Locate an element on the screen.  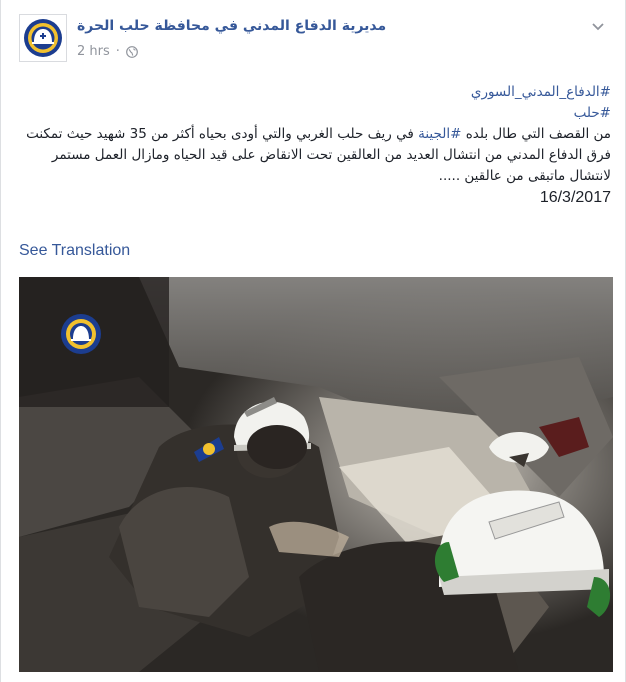
hashtag-civil-defense: #الدفاع_المدني_السوري is located at coordinates (541, 92).